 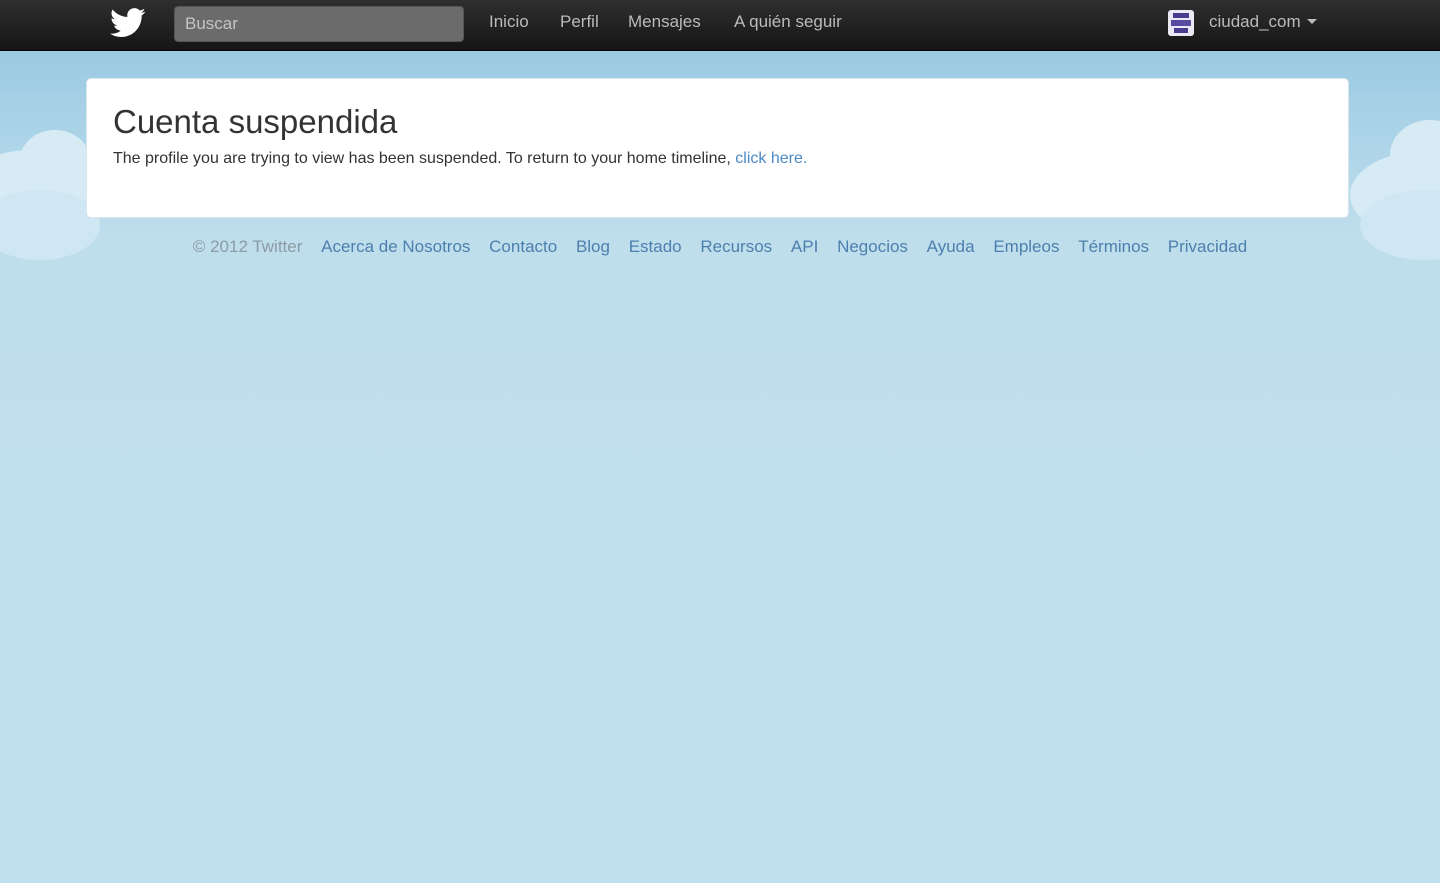 What do you see at coordinates (664, 22) in the screenshot?
I see `nav-messages: Mensajes` at bounding box center [664, 22].